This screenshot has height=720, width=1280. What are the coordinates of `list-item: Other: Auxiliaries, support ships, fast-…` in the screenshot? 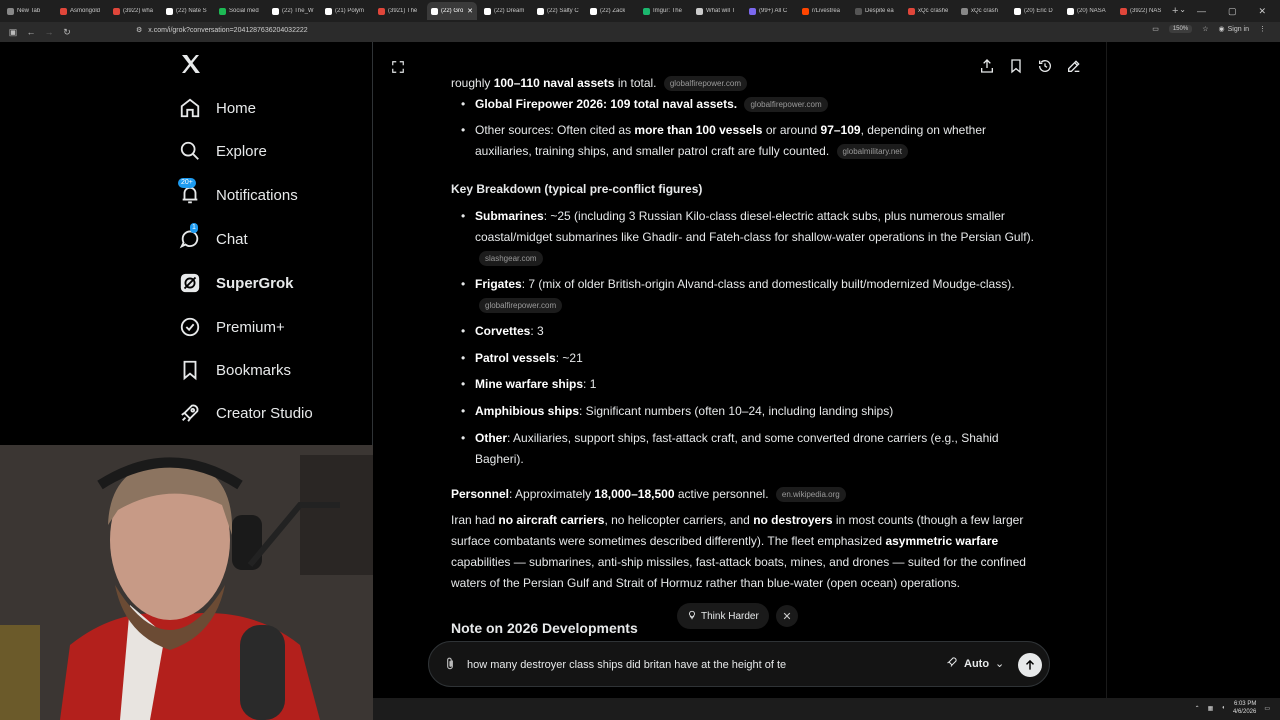 It's located at (748, 449).